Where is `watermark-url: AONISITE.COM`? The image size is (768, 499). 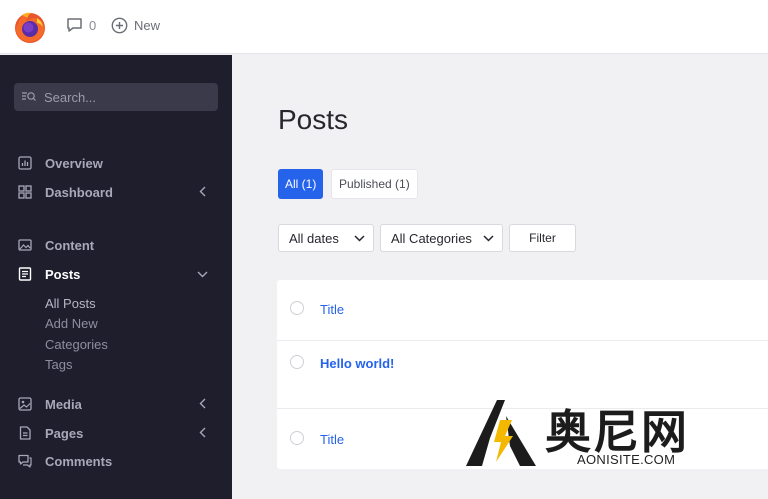
watermark-url: AONISITE.COM is located at coordinates (626, 459).